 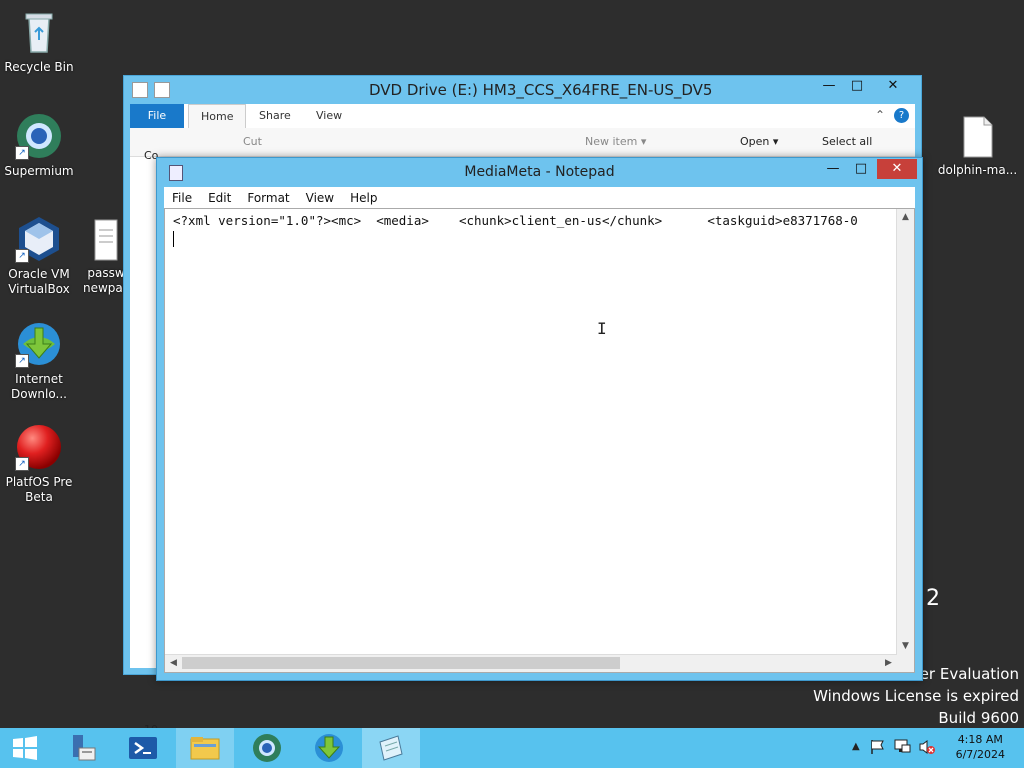 I want to click on taskbar-clock: 4:18 AM 6/7/2024, so click(x=980, y=747).